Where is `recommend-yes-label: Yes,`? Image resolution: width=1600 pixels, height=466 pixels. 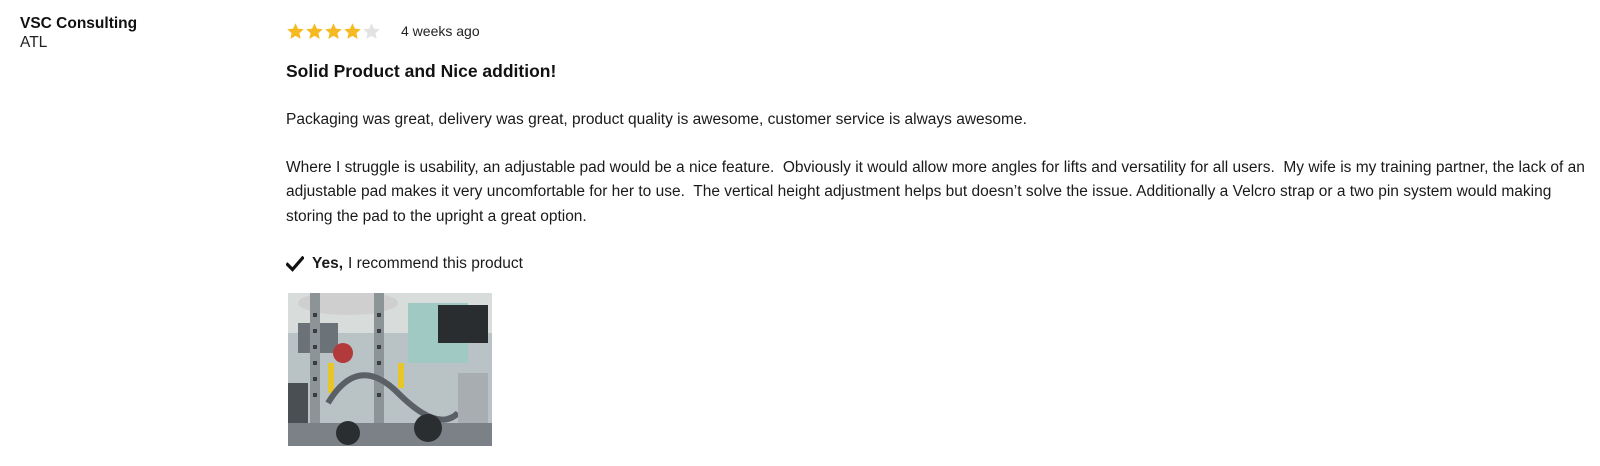
recommend-yes-label: Yes, is located at coordinates (328, 263).